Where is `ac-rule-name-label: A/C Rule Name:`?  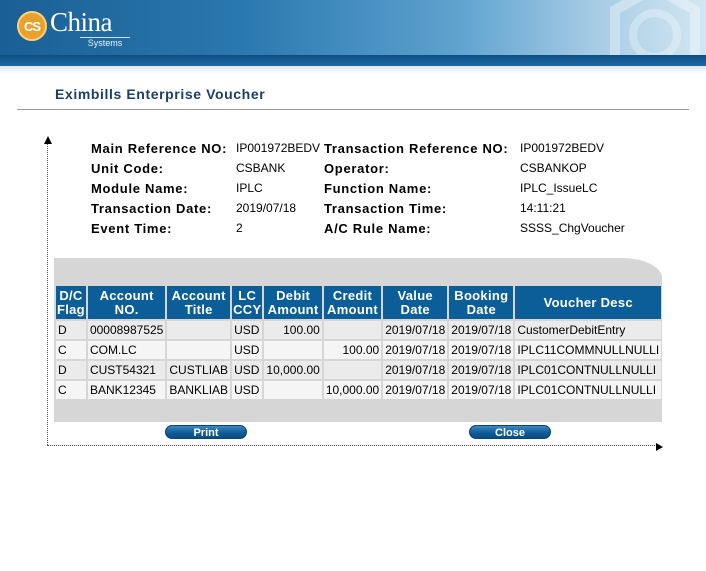 ac-rule-name-label: A/C Rule Name: is located at coordinates (378, 228).